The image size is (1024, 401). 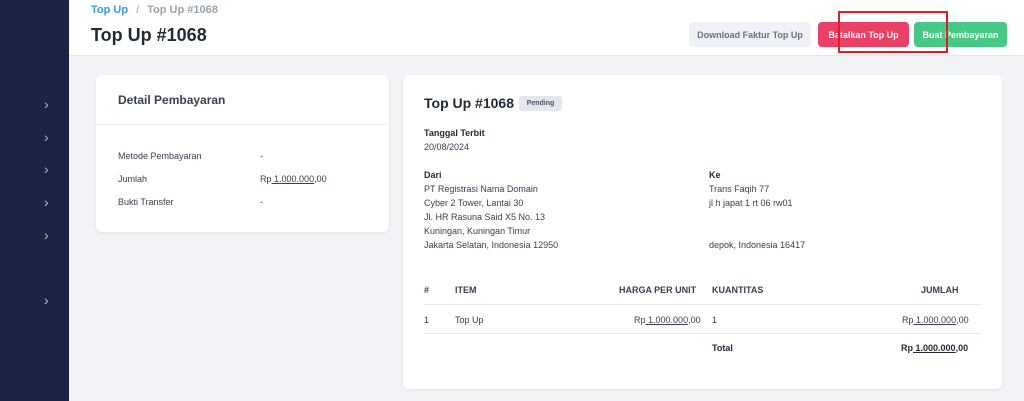 What do you see at coordinates (469, 103) in the screenshot?
I see `invoice-title: Top Up #1068` at bounding box center [469, 103].